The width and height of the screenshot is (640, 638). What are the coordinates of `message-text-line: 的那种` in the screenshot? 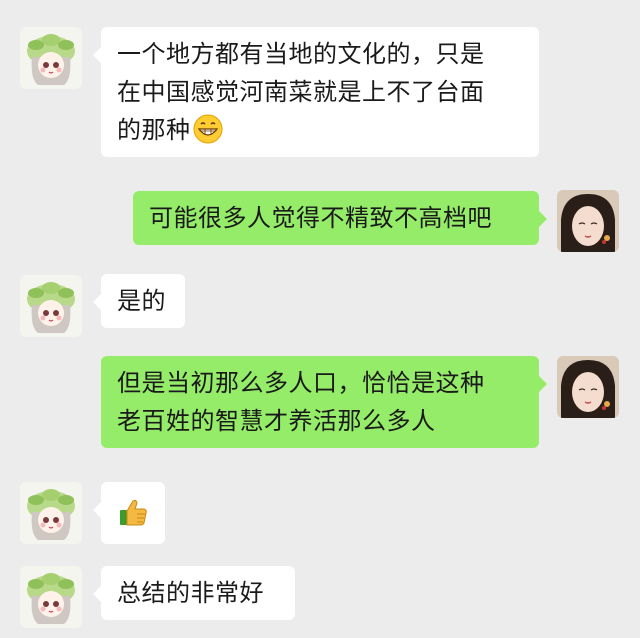 It's located at (154, 130).